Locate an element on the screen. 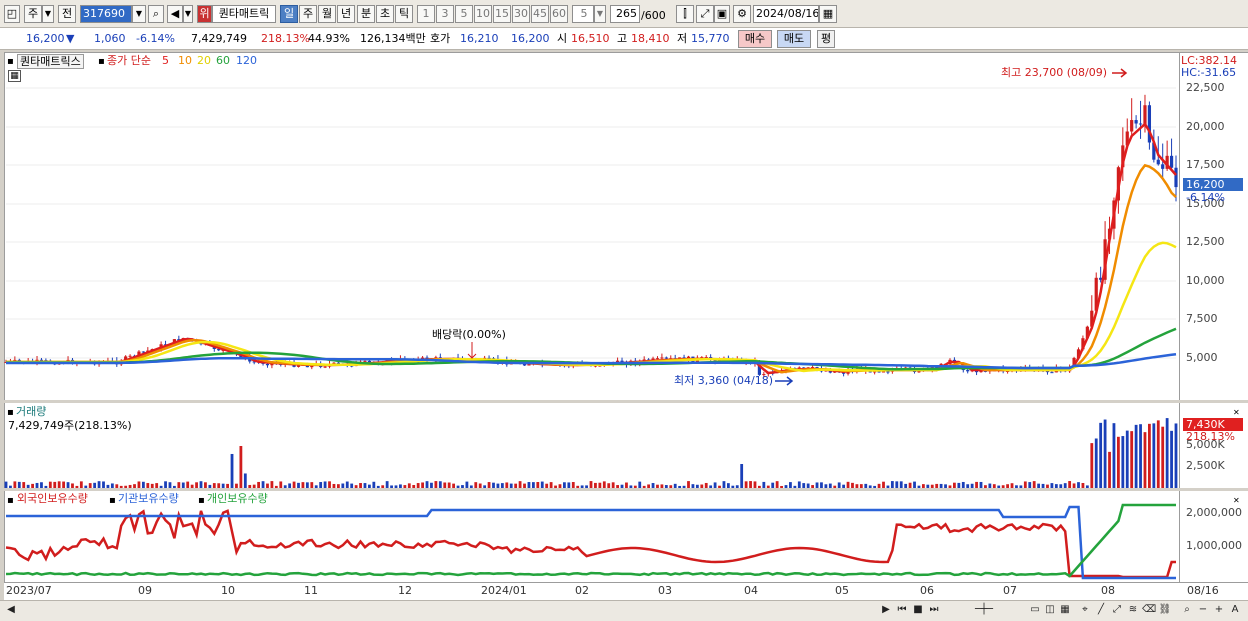 The width and height of the screenshot is (1248, 621). x-tick: 06 is located at coordinates (927, 590).